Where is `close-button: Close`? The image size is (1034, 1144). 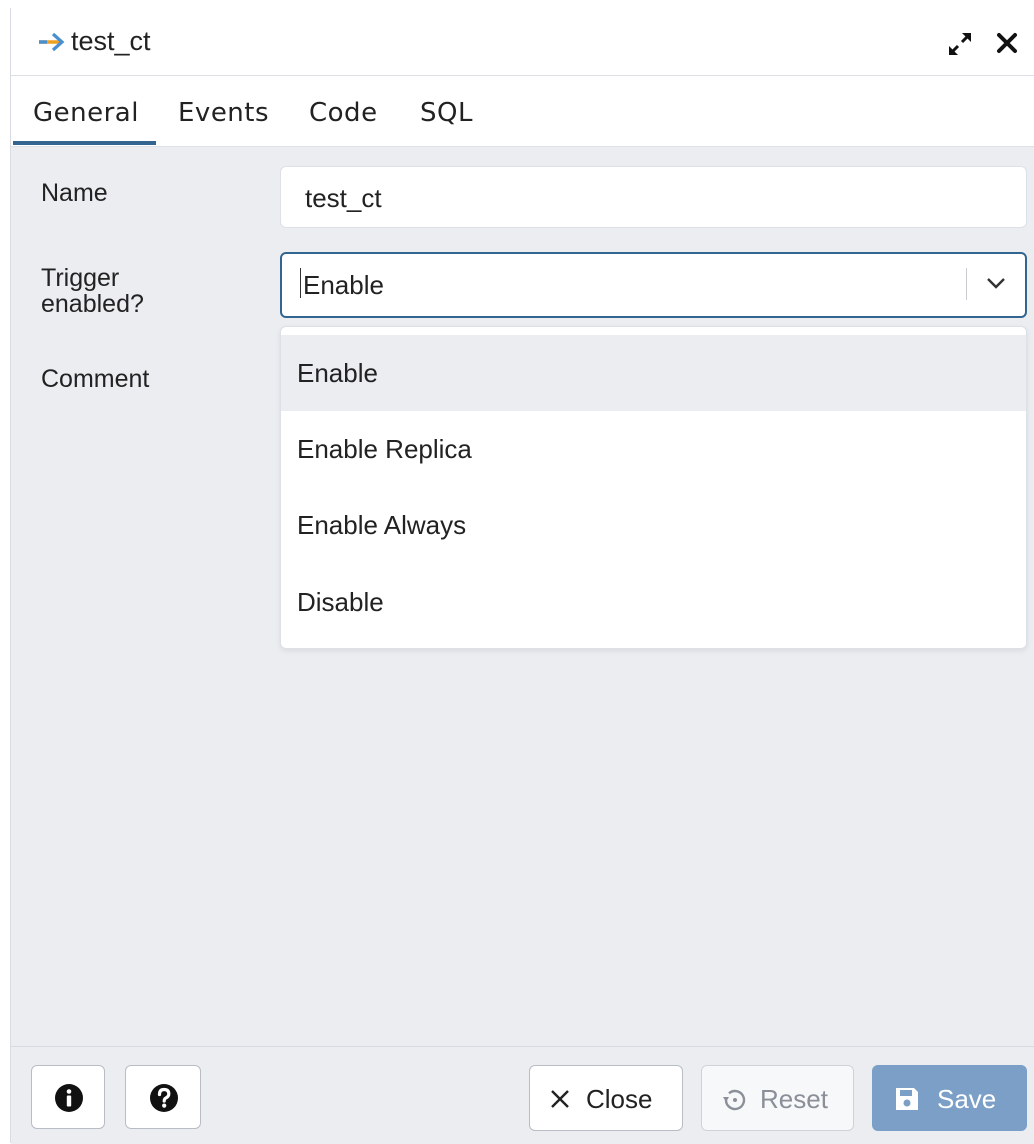
close-button: Close is located at coordinates (606, 1098).